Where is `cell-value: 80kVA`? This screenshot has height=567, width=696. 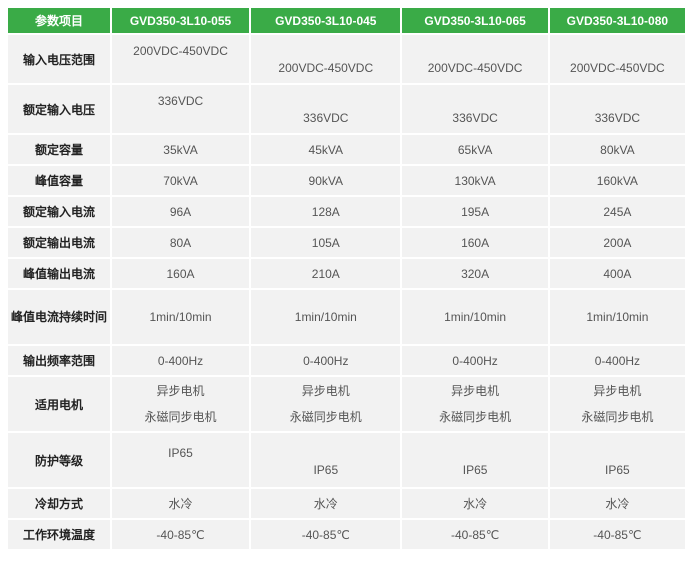
cell-value: 80kVA is located at coordinates (617, 149).